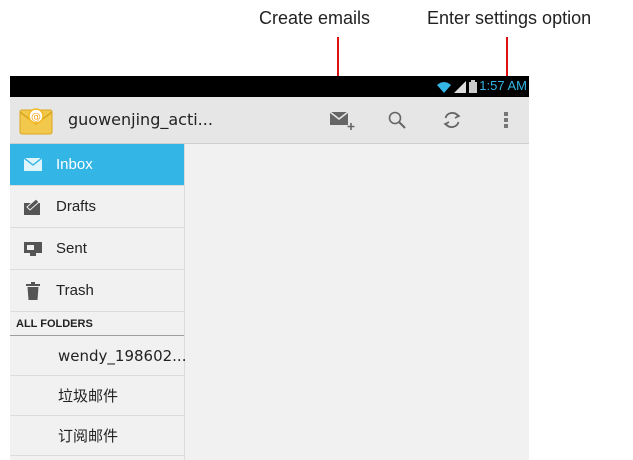 The image size is (633, 460). Describe the element at coordinates (75, 290) in the screenshot. I see `drawer-item-label: Trash` at that location.